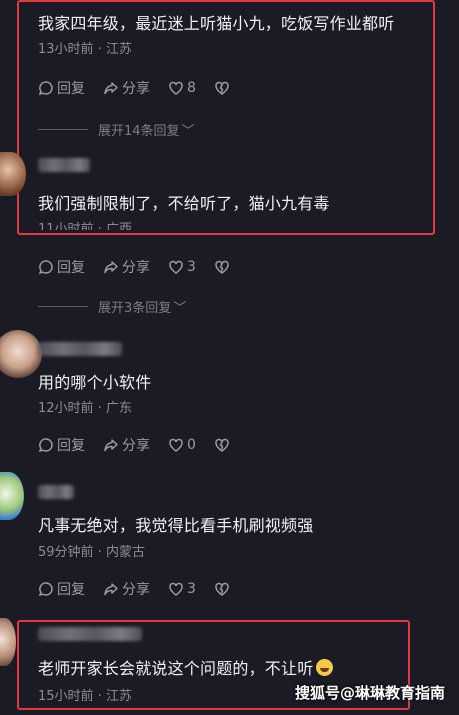  What do you see at coordinates (325, 667) in the screenshot?
I see `laughing-emoji-icon` at bounding box center [325, 667].